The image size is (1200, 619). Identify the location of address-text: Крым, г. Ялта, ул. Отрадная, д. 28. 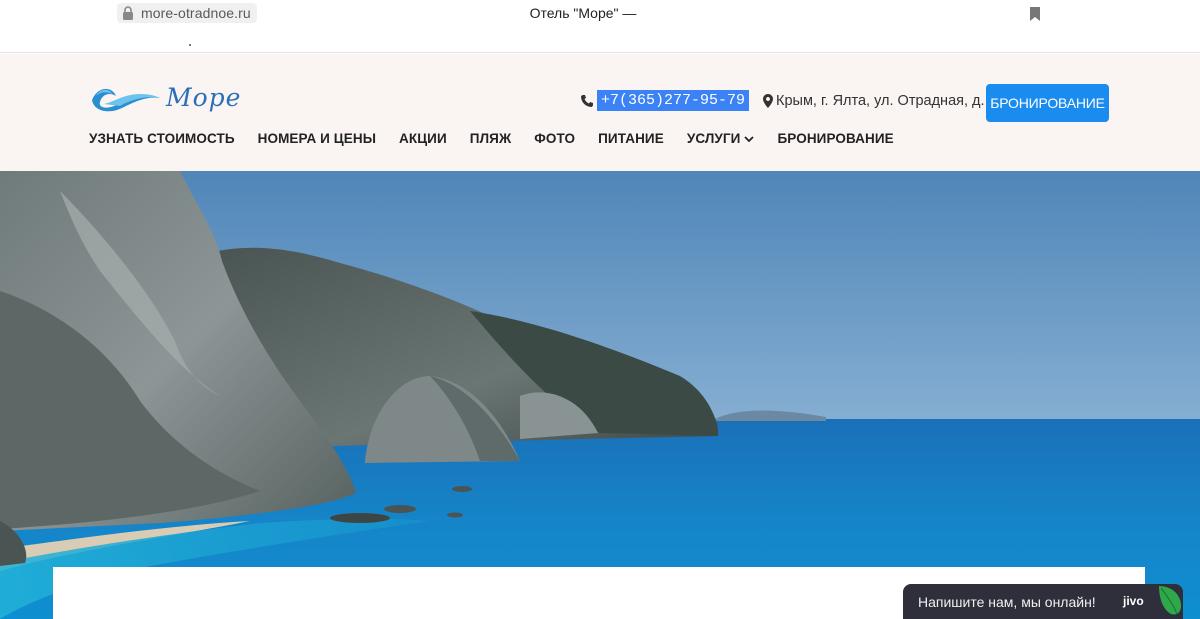
(890, 100).